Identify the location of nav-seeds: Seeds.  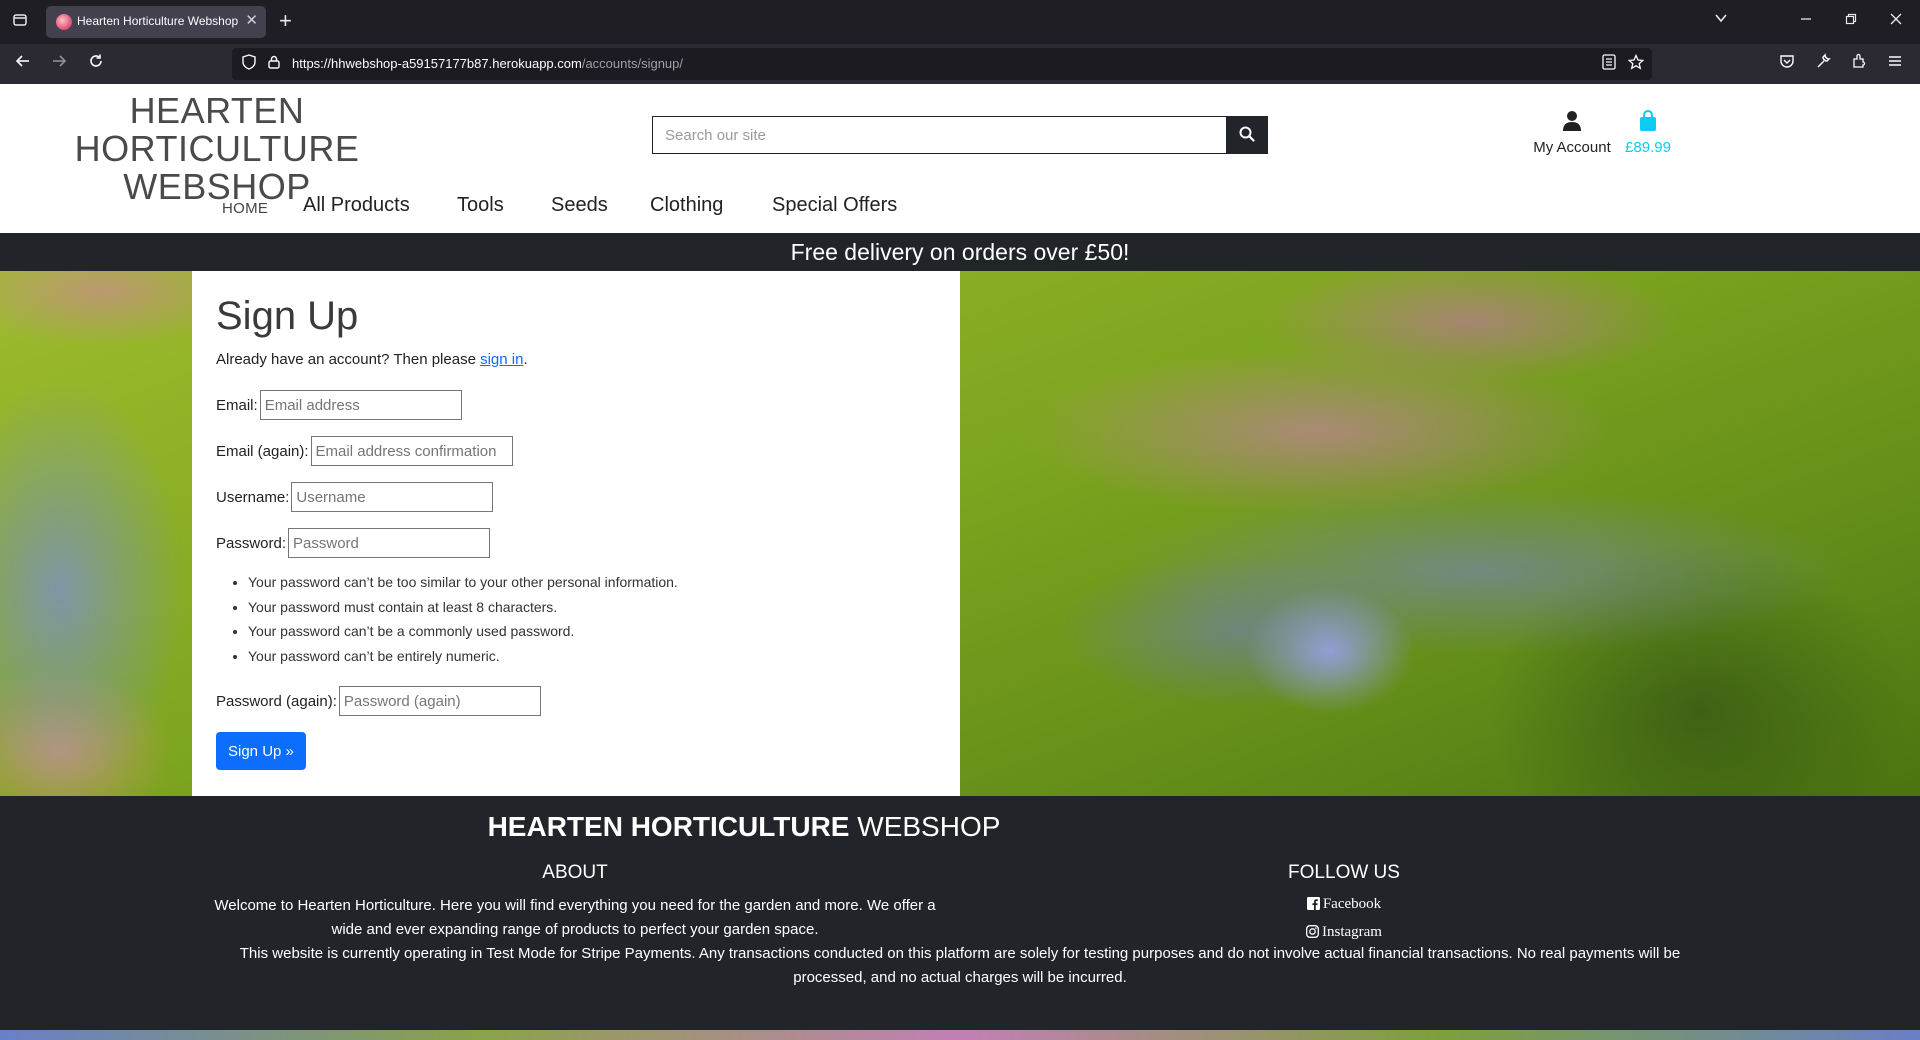
(579, 205).